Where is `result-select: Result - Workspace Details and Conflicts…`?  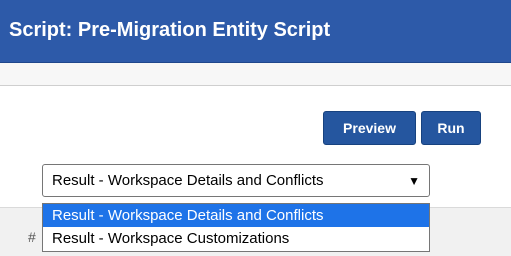
result-select: Result - Workspace Details and Conflicts… is located at coordinates (236, 180).